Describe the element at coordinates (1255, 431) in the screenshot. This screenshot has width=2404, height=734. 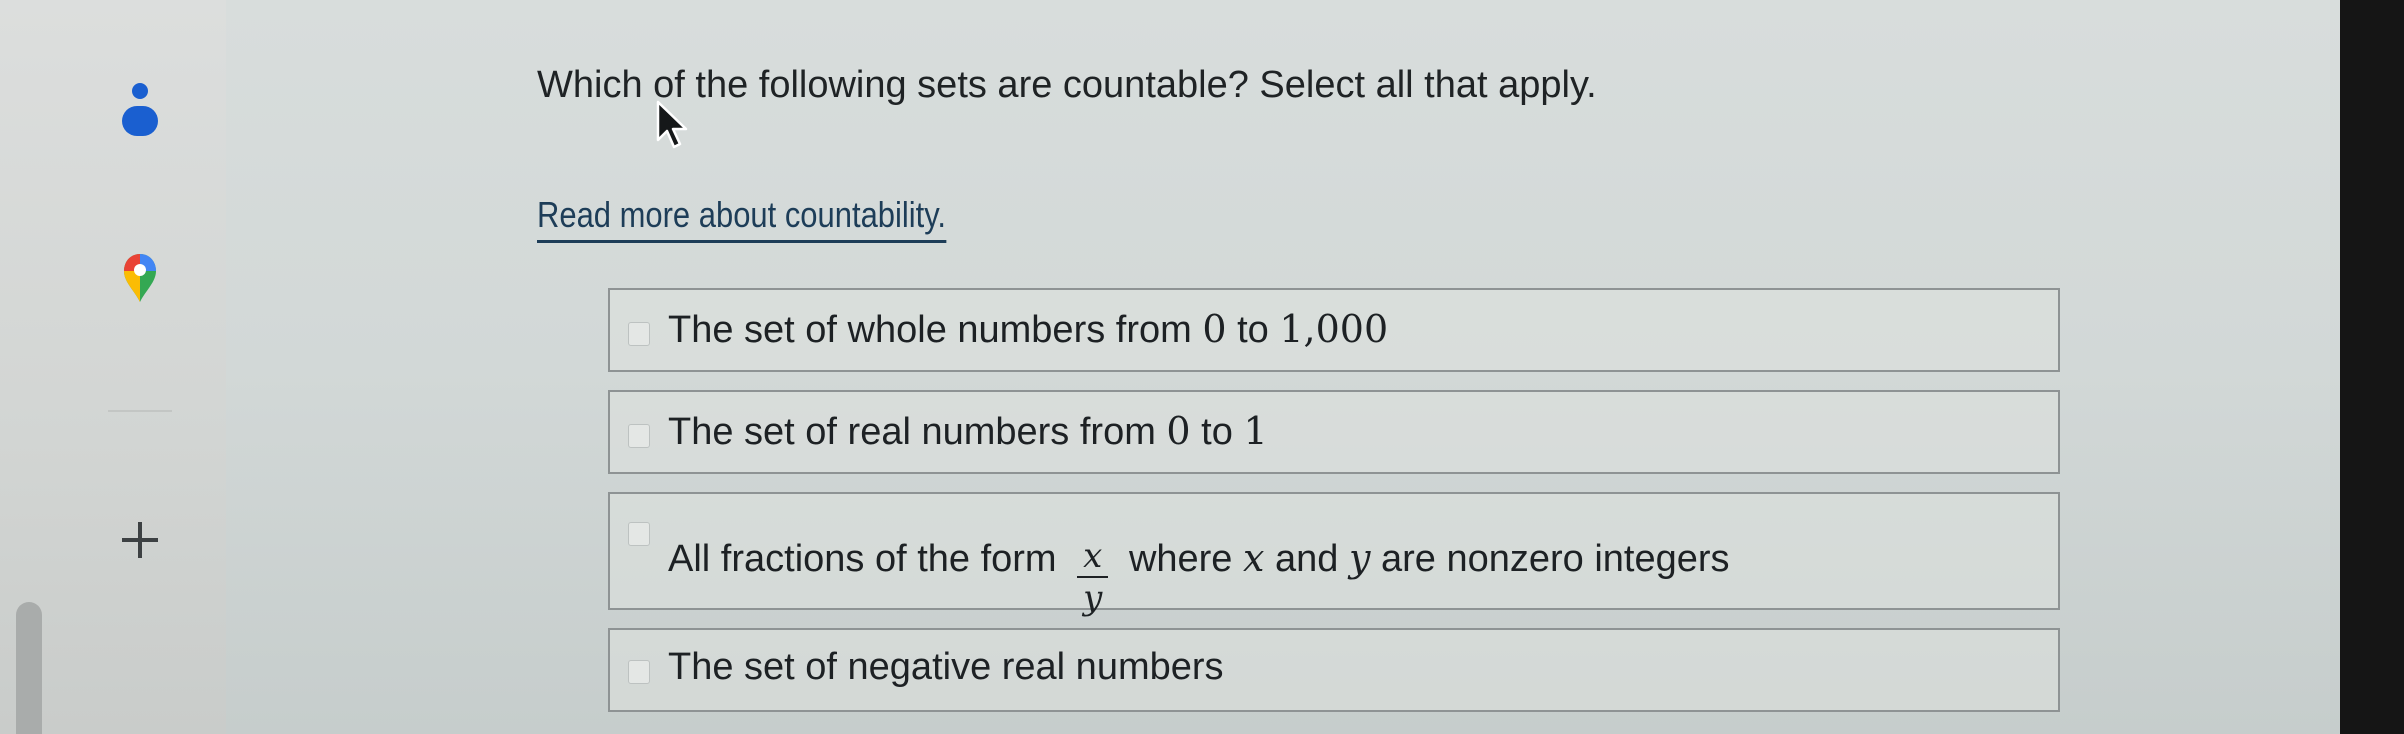
I see `math-value: 1` at that location.